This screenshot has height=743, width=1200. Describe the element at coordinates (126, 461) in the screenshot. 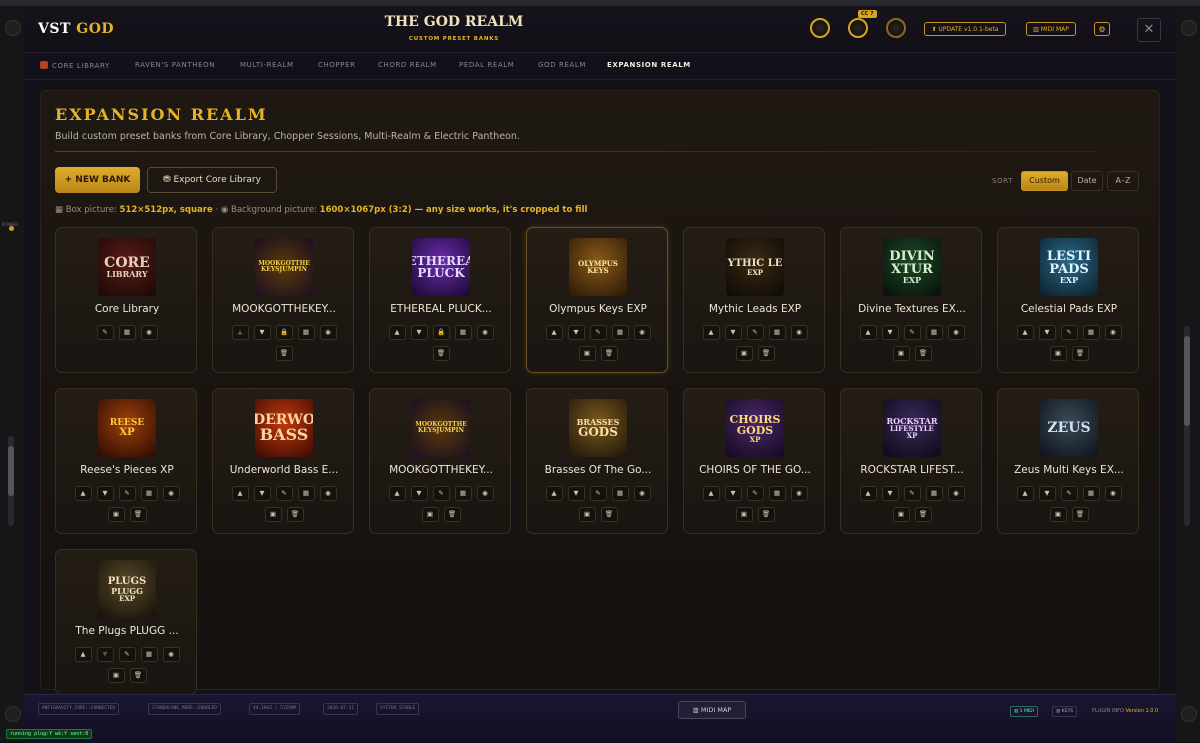

I see `bank-card: REESE XP Reese's Pieces XP ▲ ▼ ✎ ▦ ◉ ▣ 🗑` at that location.